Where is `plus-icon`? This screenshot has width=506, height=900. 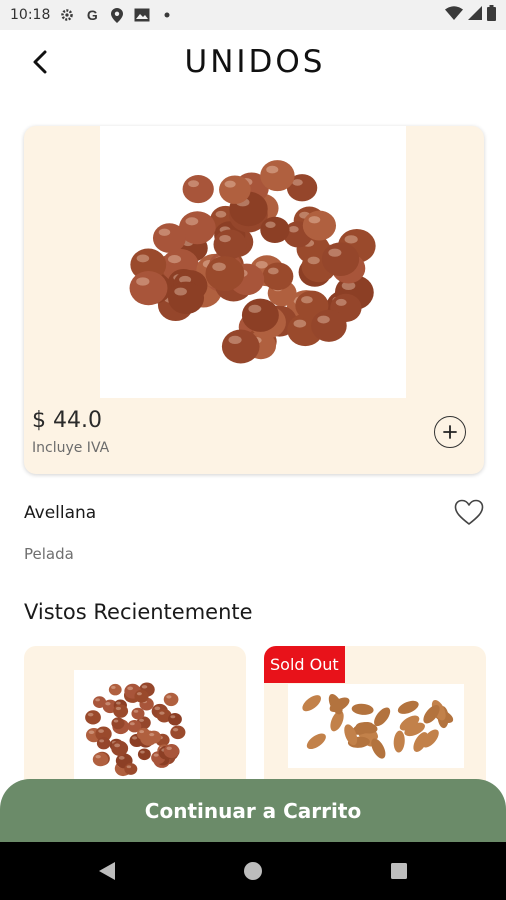 plus-icon is located at coordinates (450, 432).